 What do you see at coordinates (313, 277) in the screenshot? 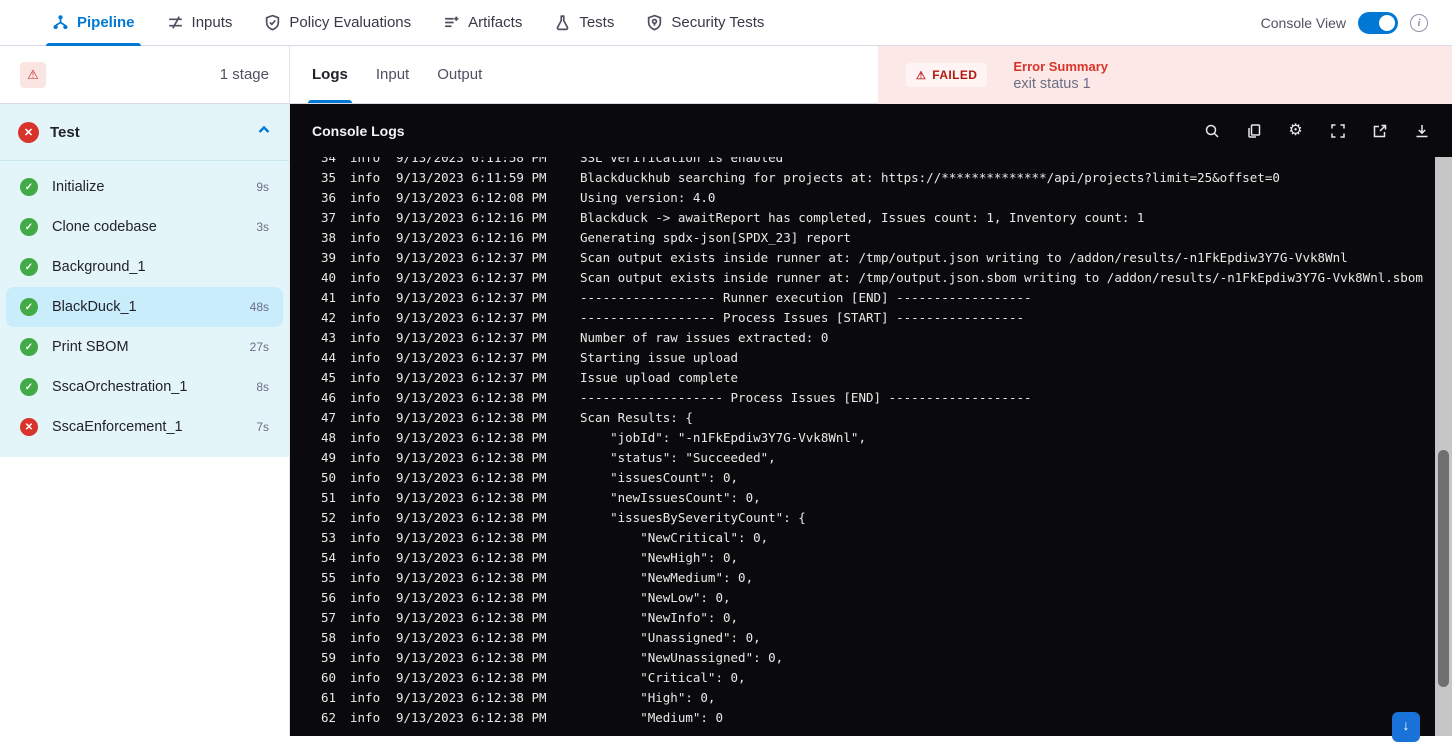
I see `log-line-number: 40` at bounding box center [313, 277].